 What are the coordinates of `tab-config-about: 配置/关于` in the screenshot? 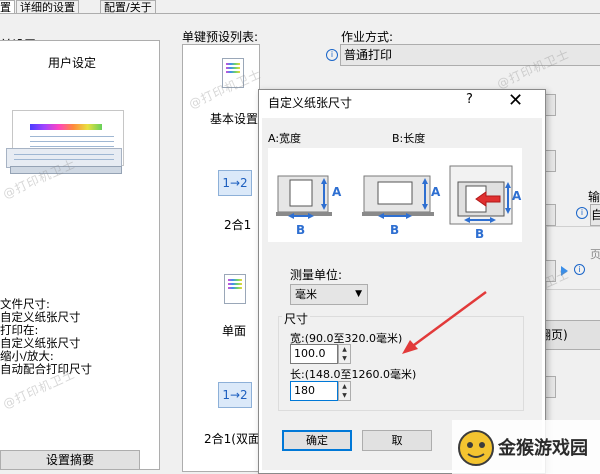 It's located at (128, 7).